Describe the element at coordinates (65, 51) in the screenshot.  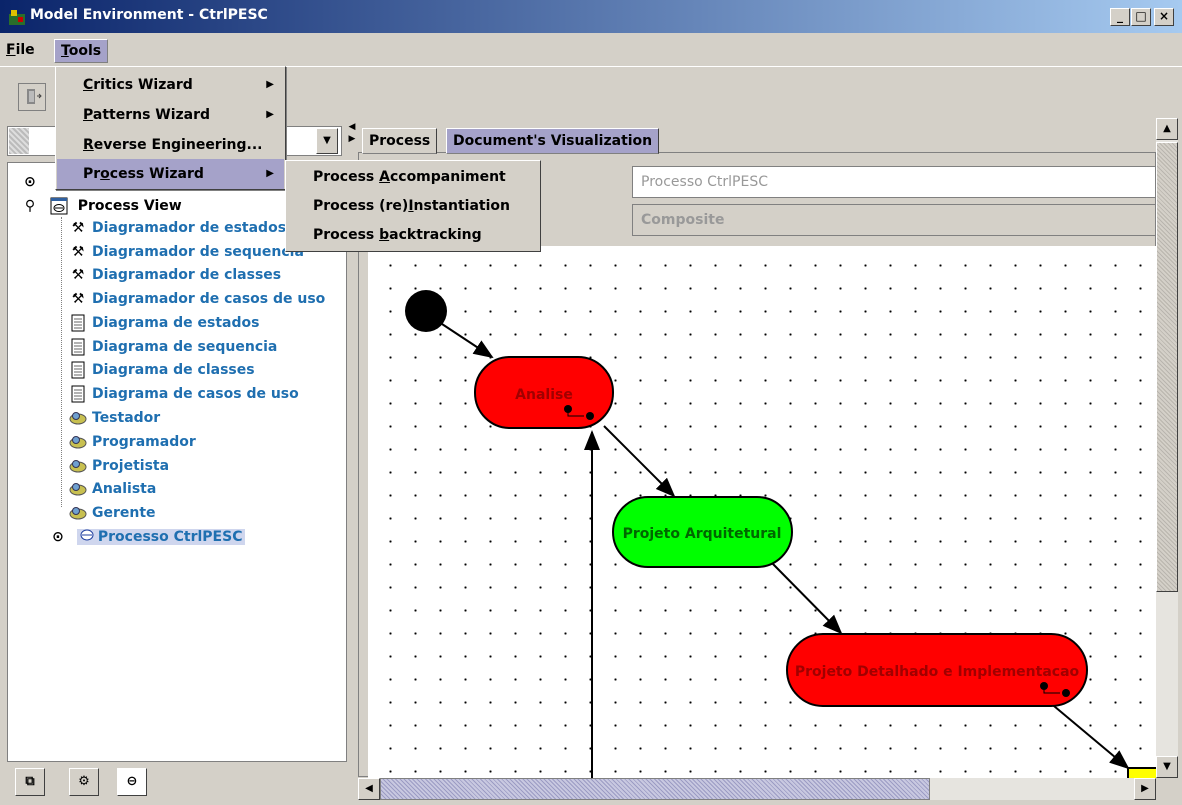
I see `menu-tools-mnemonic: T` at that location.